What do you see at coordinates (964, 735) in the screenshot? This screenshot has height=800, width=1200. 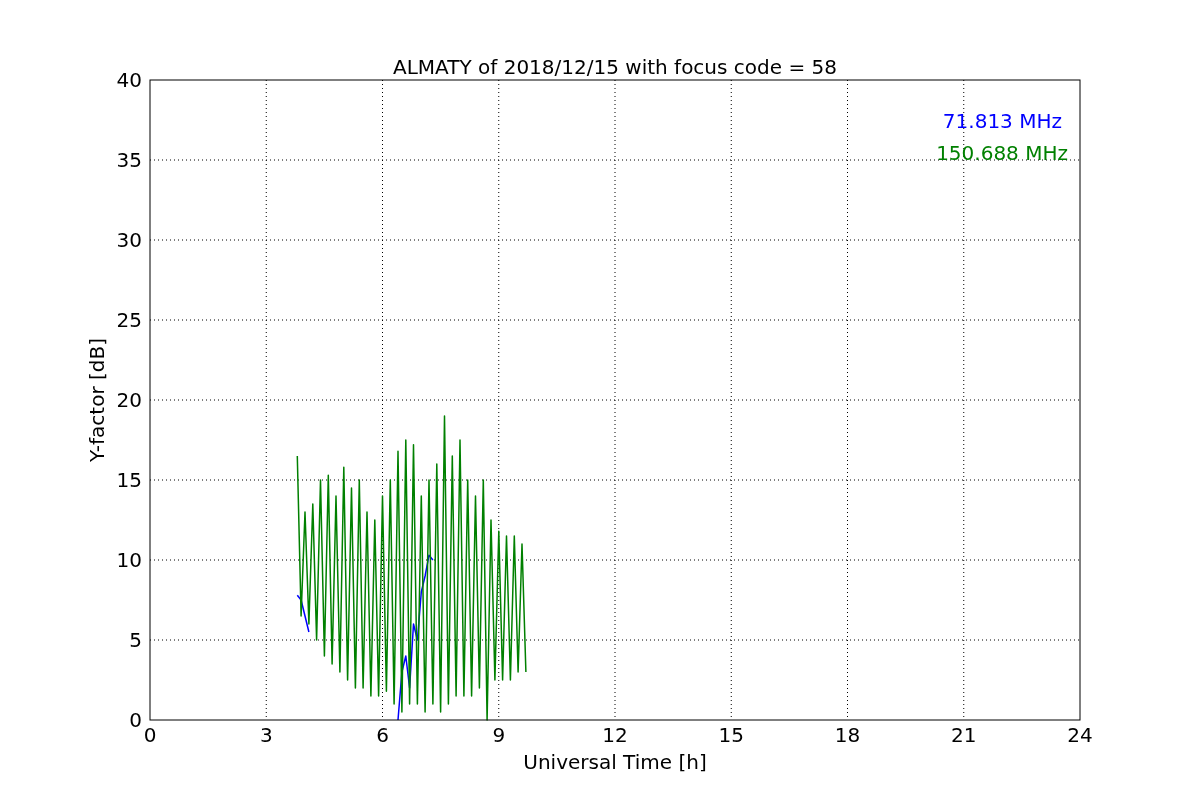 I see `x-tick-label: 21` at bounding box center [964, 735].